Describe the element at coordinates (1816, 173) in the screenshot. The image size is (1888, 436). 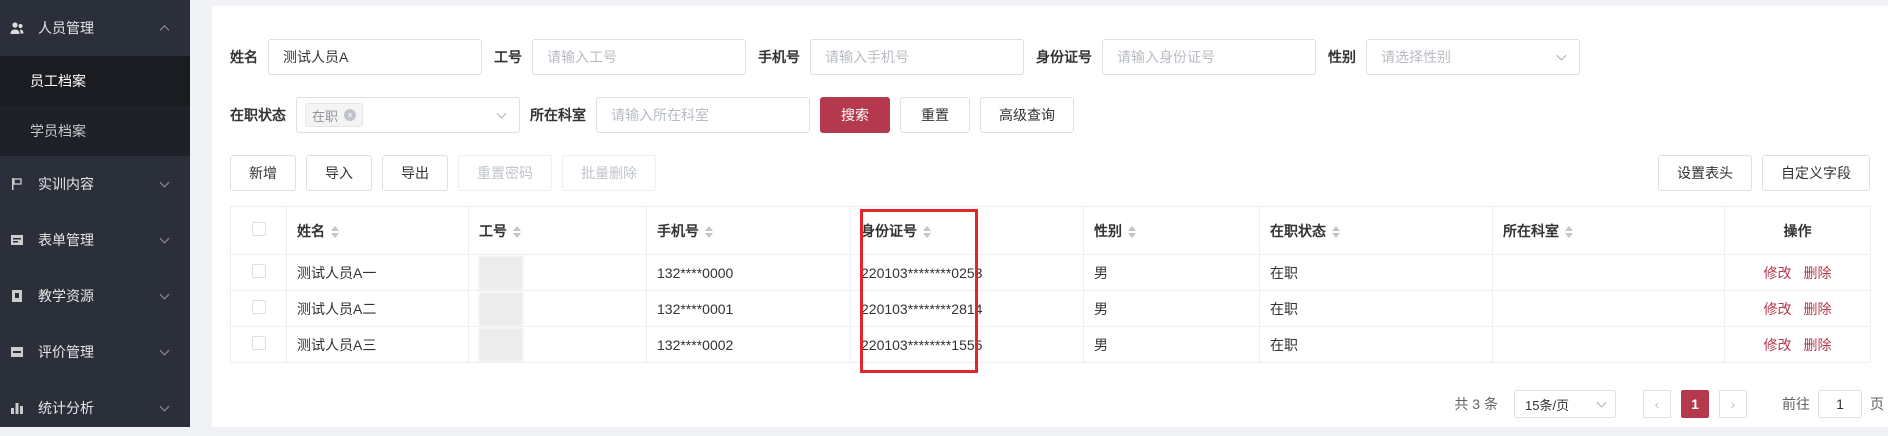
I see `custom-fields-button: 自定义字段` at that location.